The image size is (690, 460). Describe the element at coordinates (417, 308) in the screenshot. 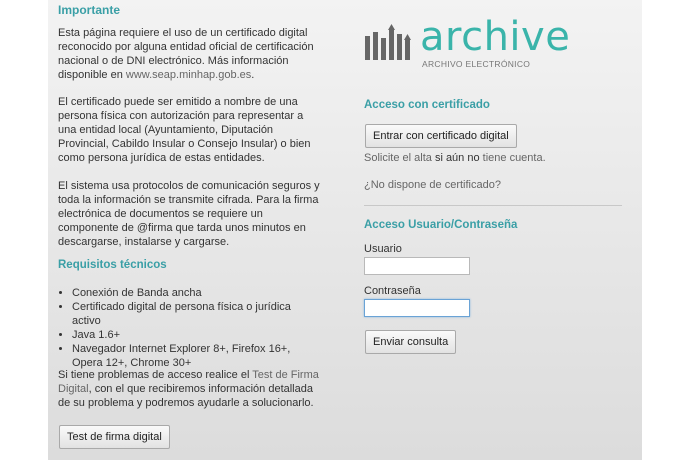

I see `password-input` at that location.